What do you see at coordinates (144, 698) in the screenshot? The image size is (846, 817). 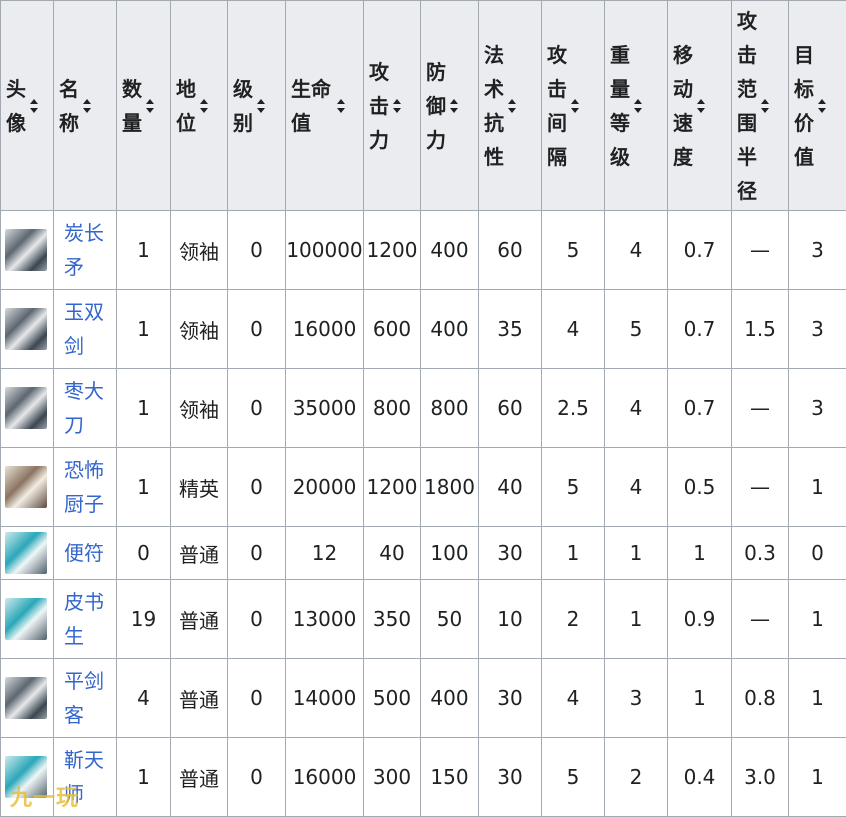 I see `count-cell: 4` at bounding box center [144, 698].